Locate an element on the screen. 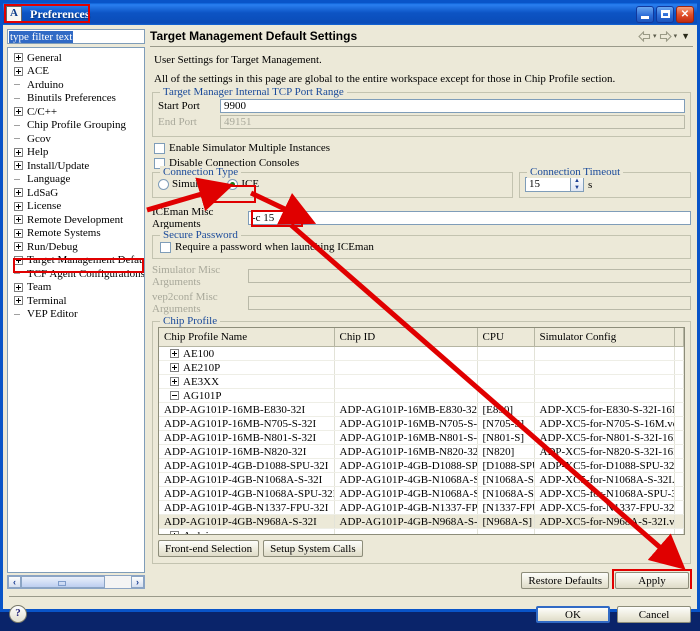  cell-chip-id: ADP-AG101P-16MB-E830-32I is located at coordinates (406, 409).